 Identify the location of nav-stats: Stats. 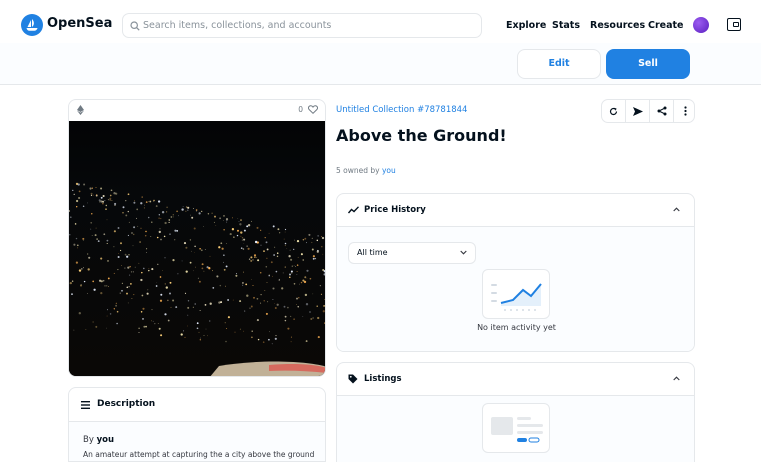
(566, 25).